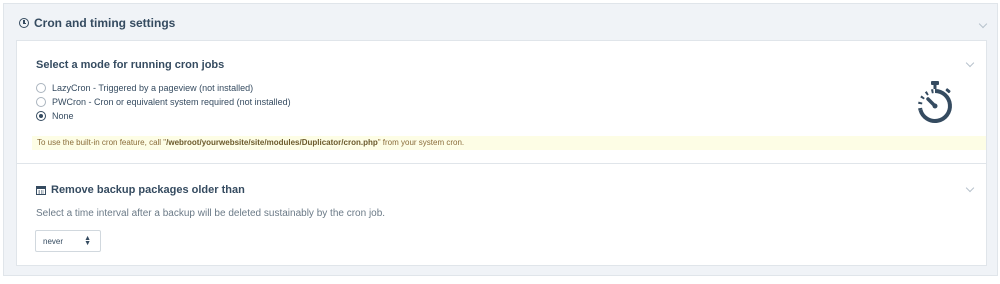 This screenshot has width=1000, height=284. I want to click on radio-label: None, so click(63, 116).